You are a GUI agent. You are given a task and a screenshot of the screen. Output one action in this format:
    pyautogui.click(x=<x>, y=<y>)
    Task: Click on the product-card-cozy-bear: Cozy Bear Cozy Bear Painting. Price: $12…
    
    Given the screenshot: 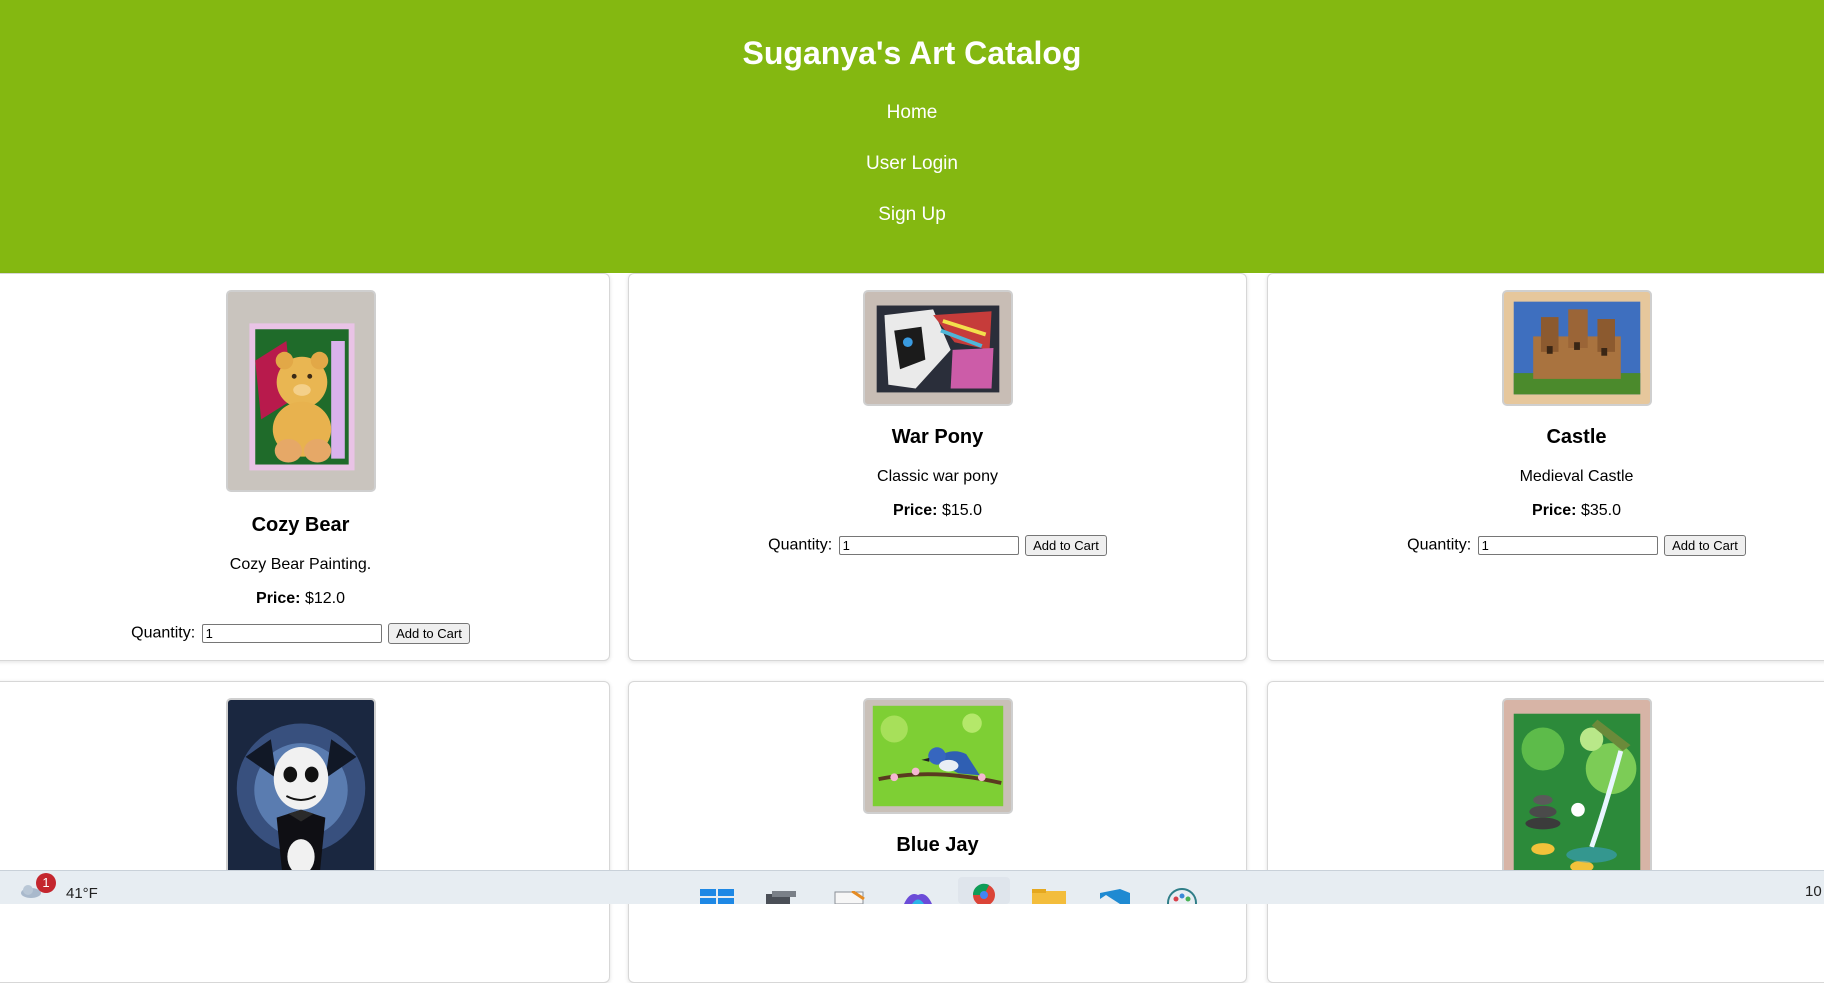 What is the action you would take?
    pyautogui.click(x=305, y=467)
    